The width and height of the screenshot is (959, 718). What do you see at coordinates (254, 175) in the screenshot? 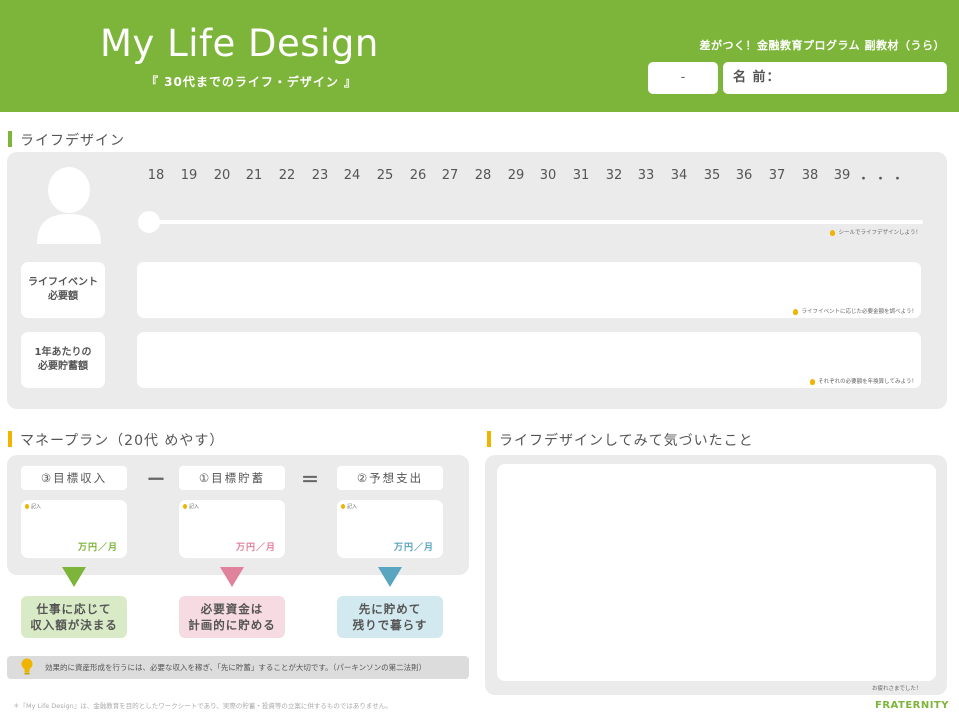
I see `age-label: 21` at bounding box center [254, 175].